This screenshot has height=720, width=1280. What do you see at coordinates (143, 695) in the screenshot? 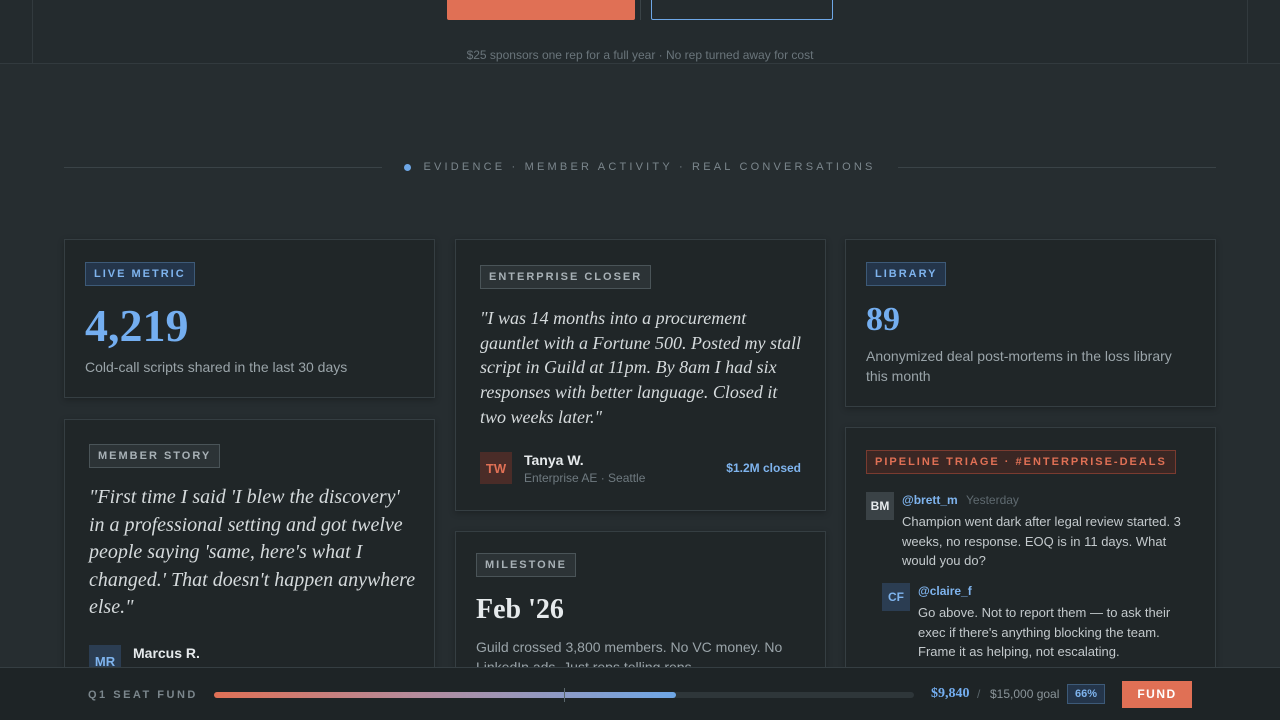
I see `fund-label: Q1 SEAT FUND` at bounding box center [143, 695].